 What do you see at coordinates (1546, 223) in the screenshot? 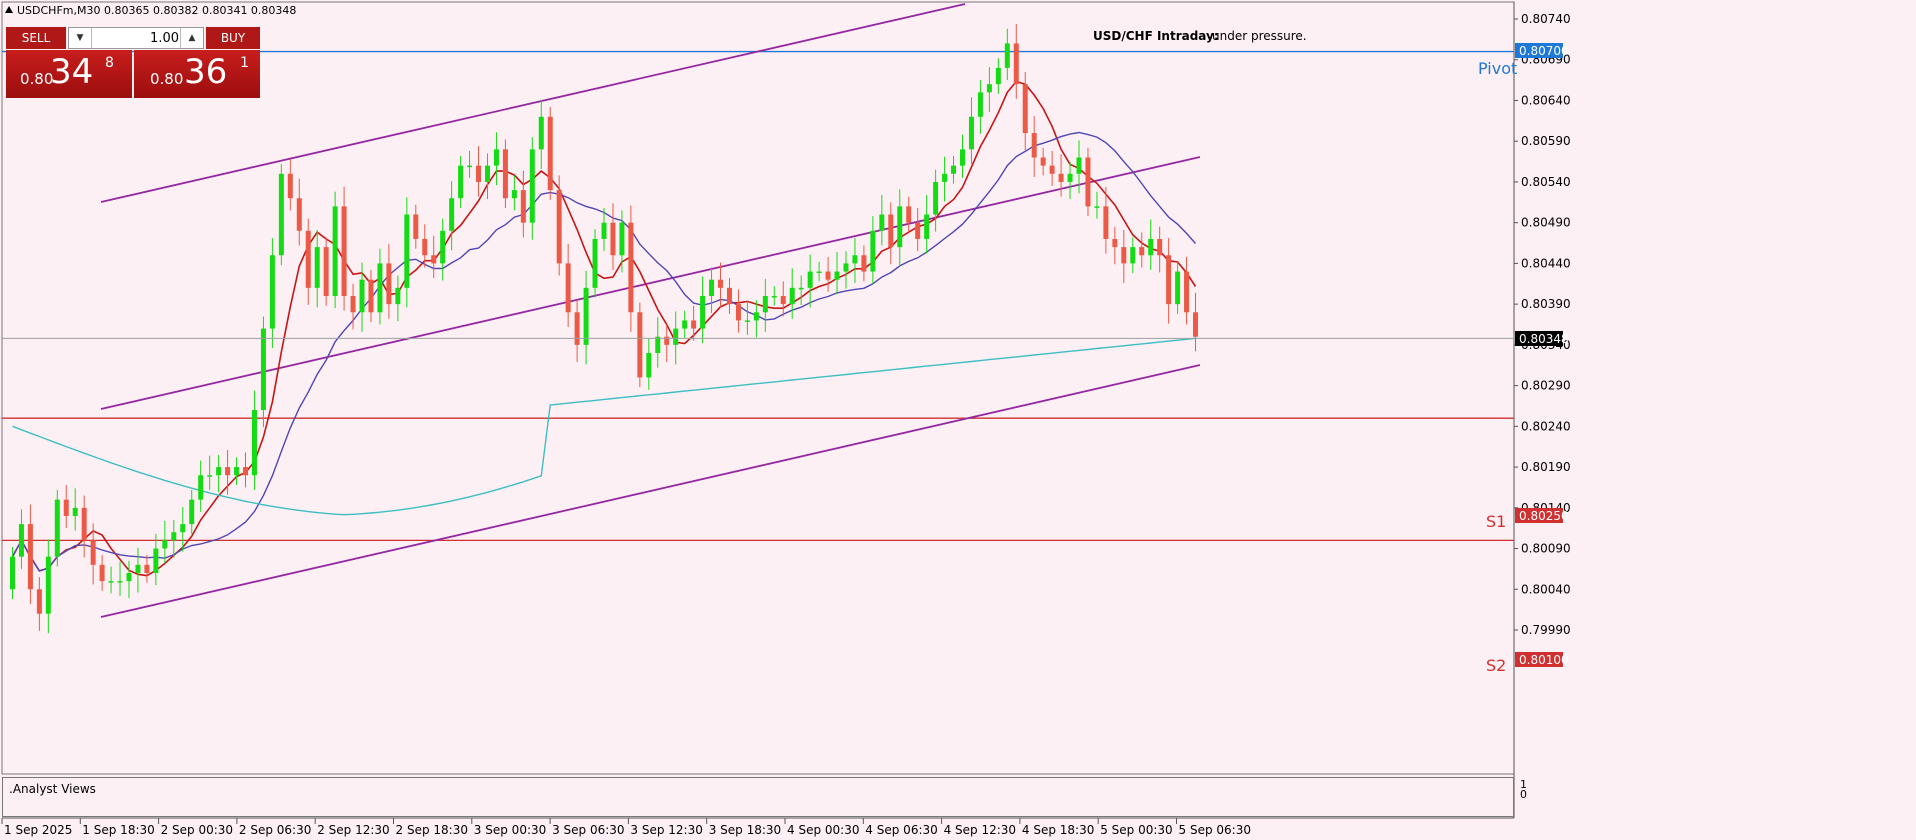
I see `price-tick-label: 0.80490` at bounding box center [1546, 223].